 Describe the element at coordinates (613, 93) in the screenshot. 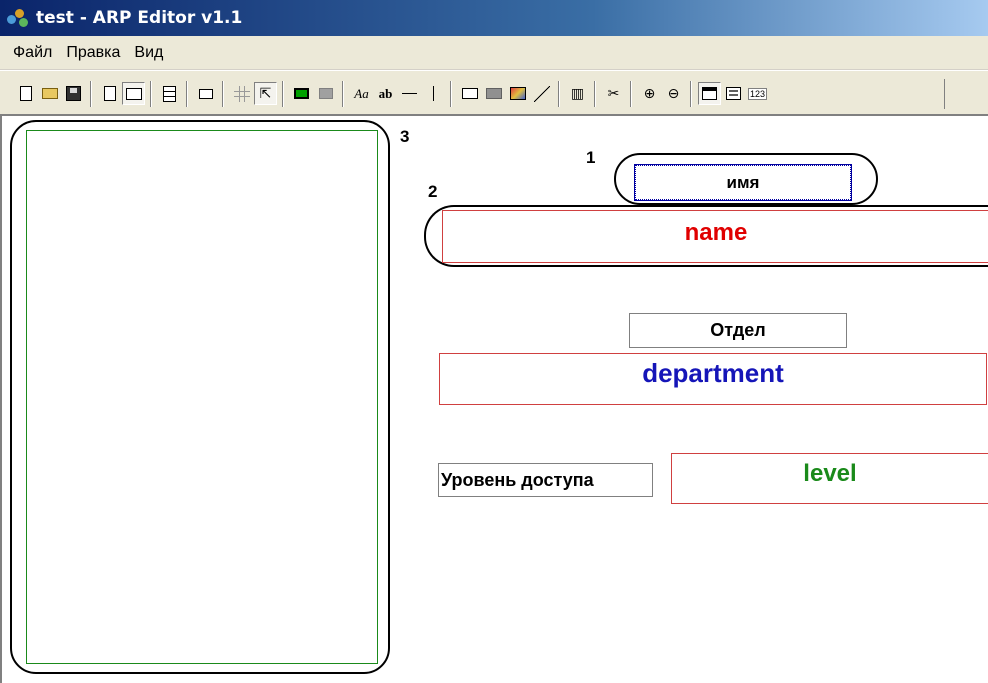

I see `cut-icon: ✂` at that location.